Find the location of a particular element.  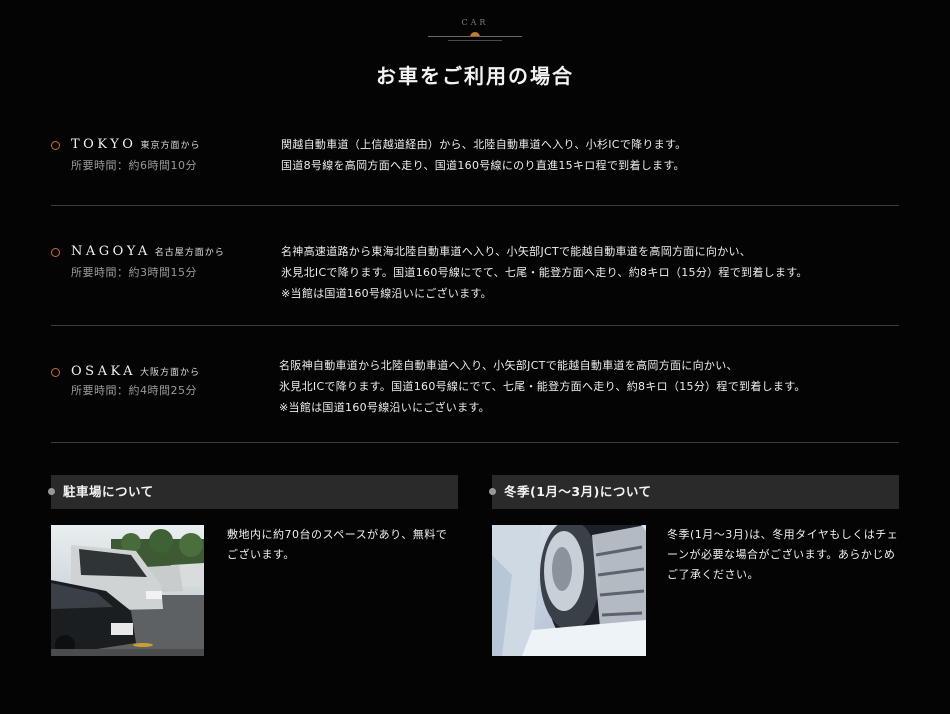

emblem-label: CAR is located at coordinates (475, 22).